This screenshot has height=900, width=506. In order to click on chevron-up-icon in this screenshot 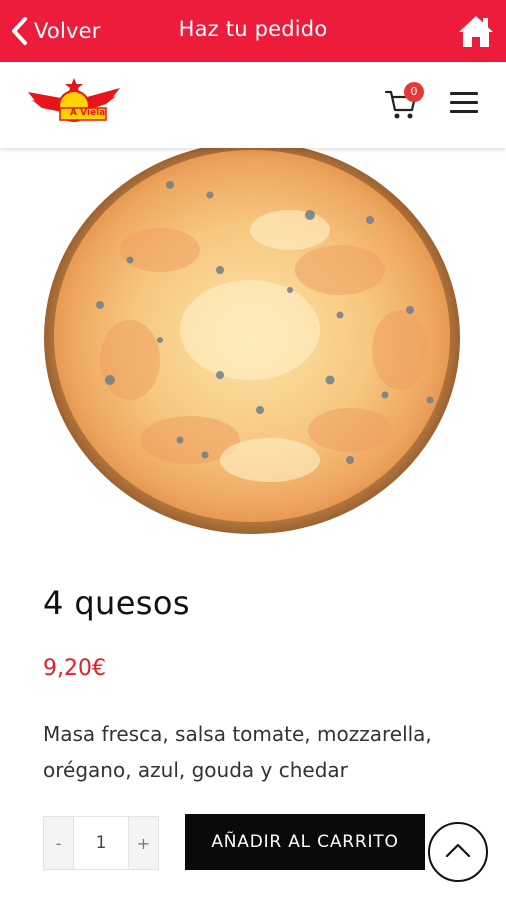, I will do `click(458, 852)`.